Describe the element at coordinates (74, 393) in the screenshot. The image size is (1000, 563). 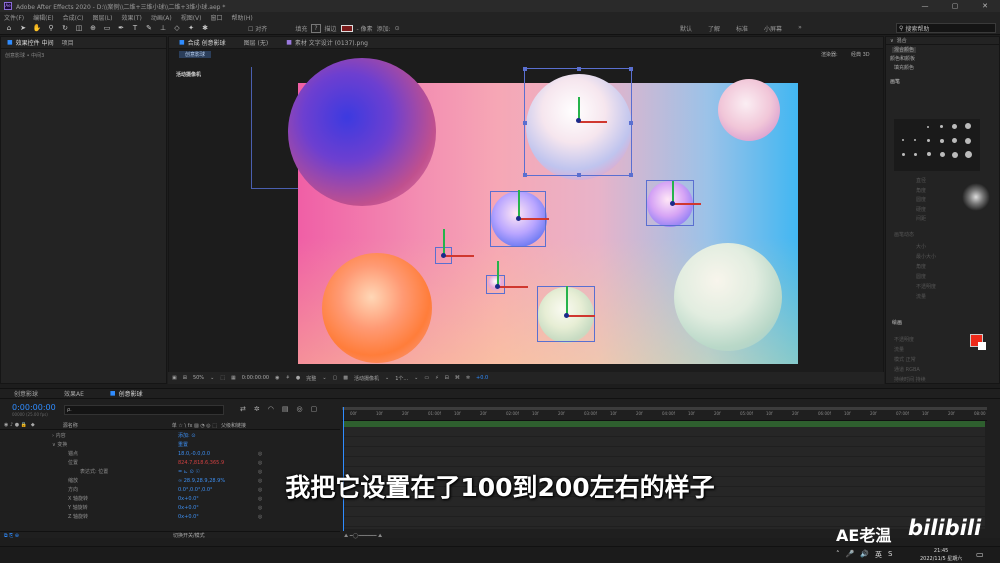
I see `timeline-tab-2: 效果AE` at that location.